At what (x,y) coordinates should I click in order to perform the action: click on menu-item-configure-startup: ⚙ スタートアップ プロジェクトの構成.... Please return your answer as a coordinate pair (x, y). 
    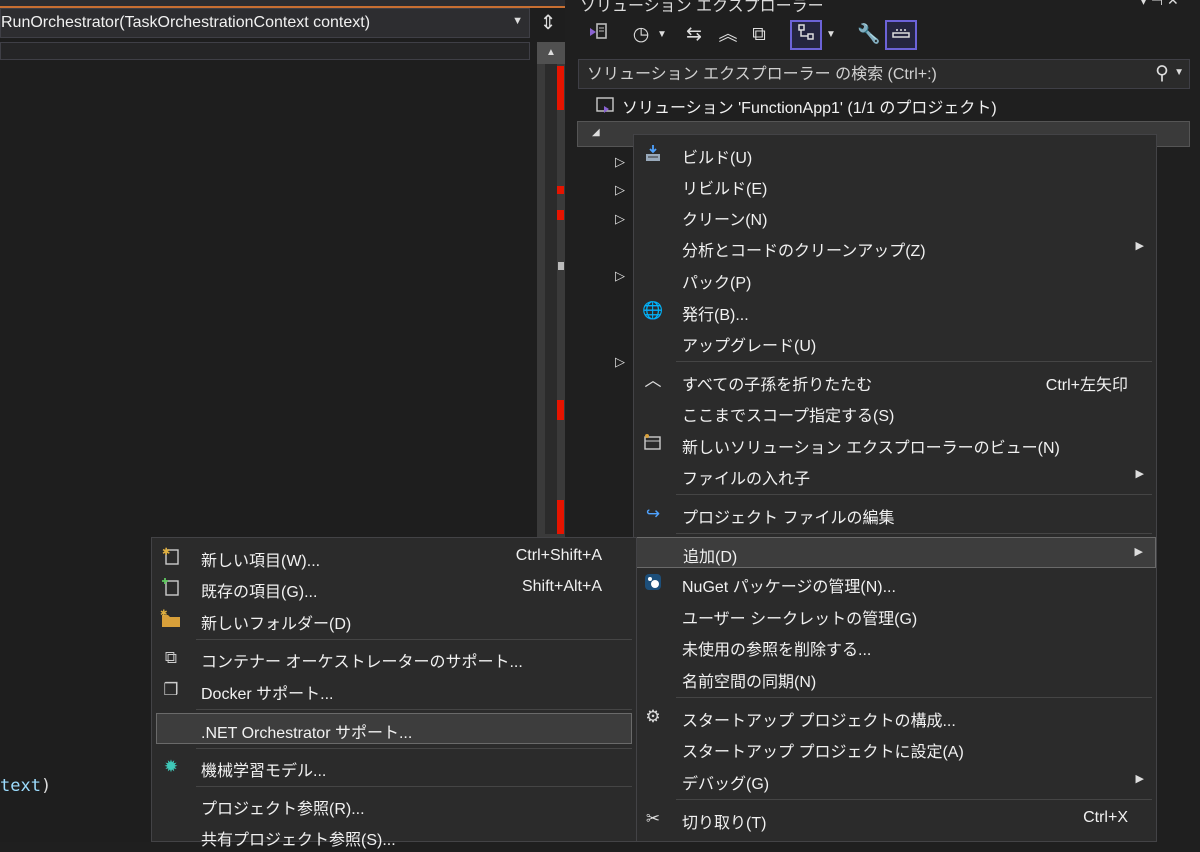
    Looking at the image, I should click on (895, 717).